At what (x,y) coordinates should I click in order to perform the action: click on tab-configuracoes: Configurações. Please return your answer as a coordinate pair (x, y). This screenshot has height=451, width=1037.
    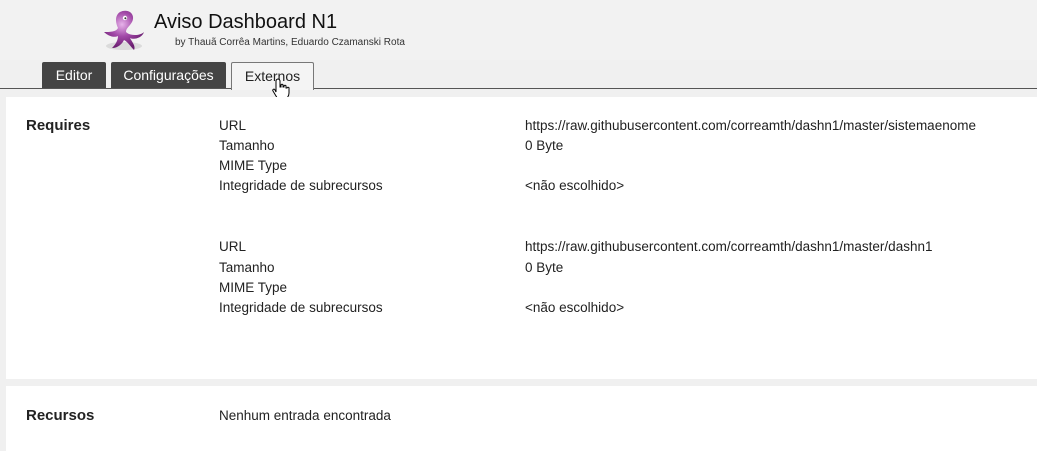
    Looking at the image, I should click on (168, 75).